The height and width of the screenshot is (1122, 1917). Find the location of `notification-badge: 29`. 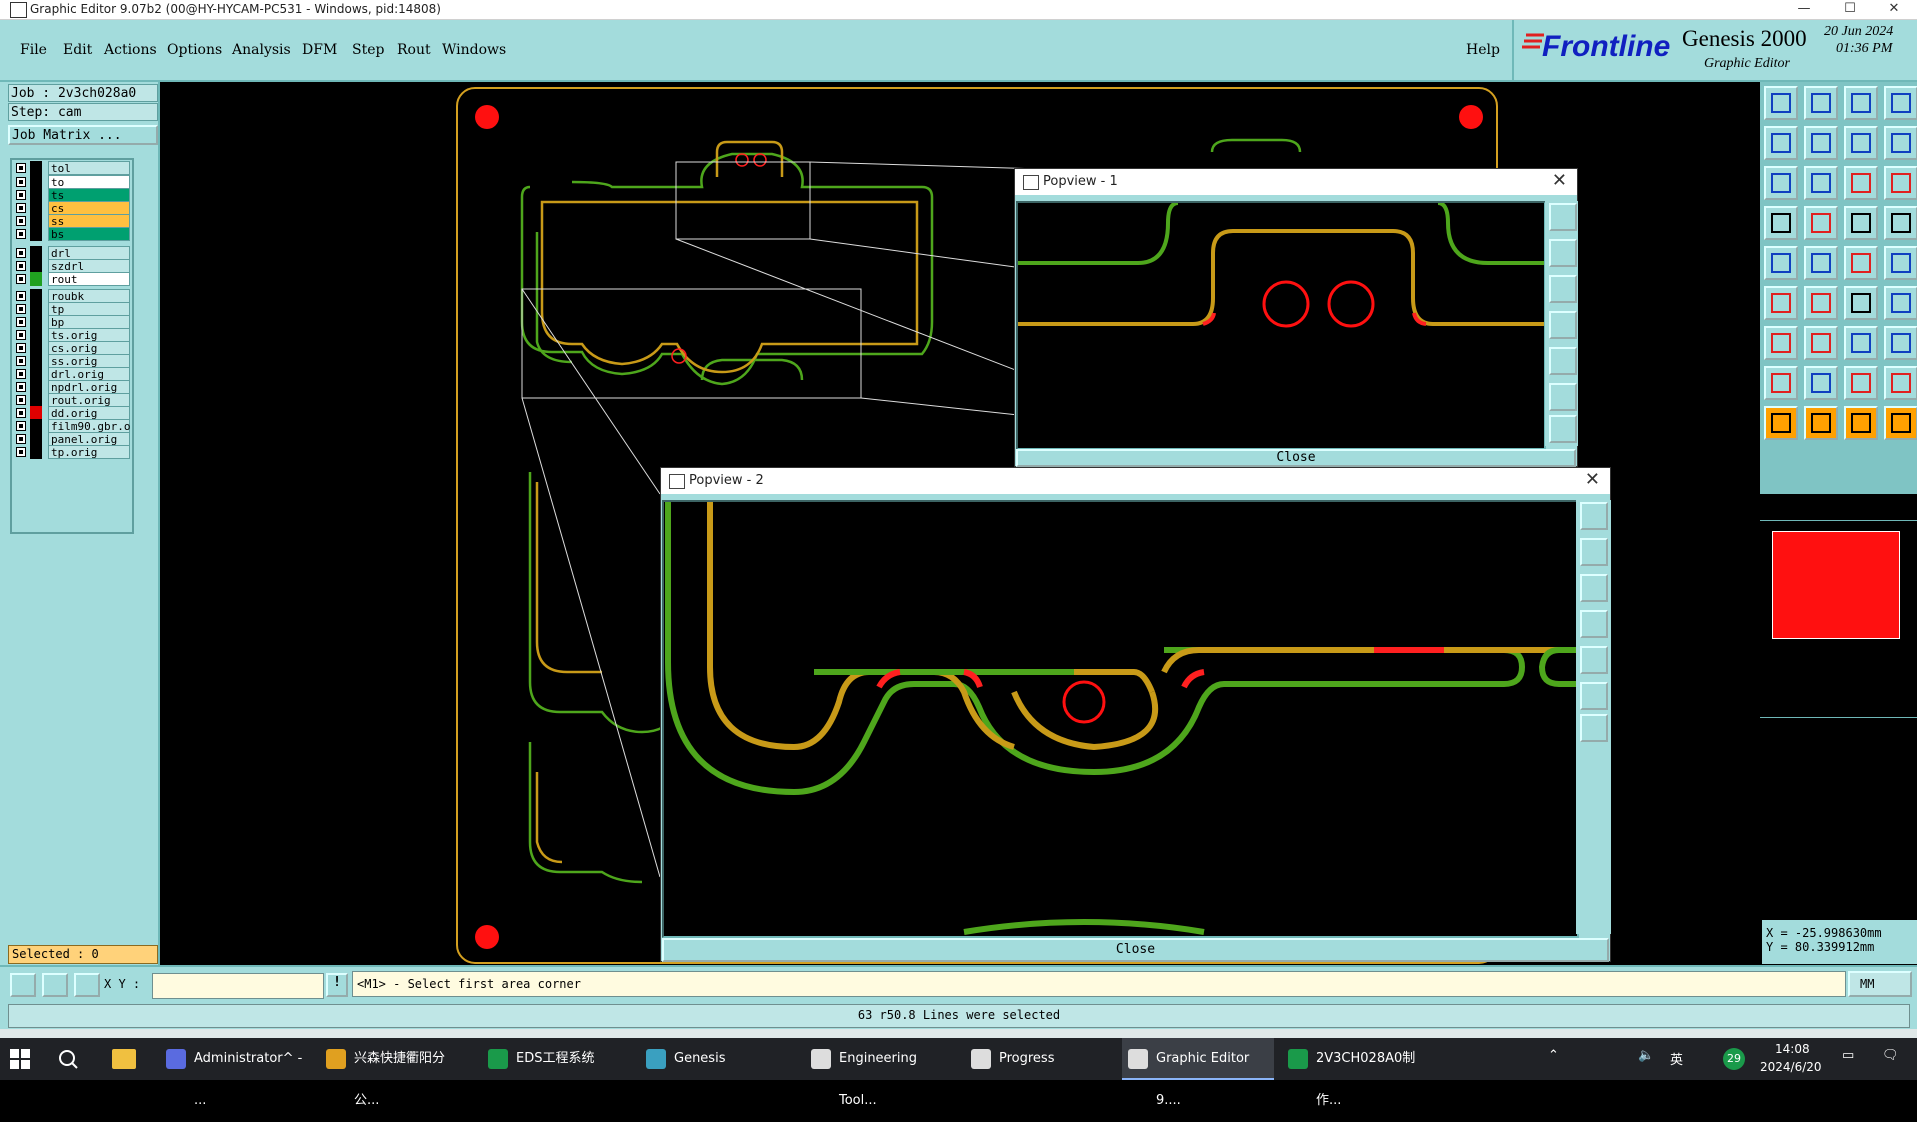

notification-badge: 29 is located at coordinates (1734, 1059).